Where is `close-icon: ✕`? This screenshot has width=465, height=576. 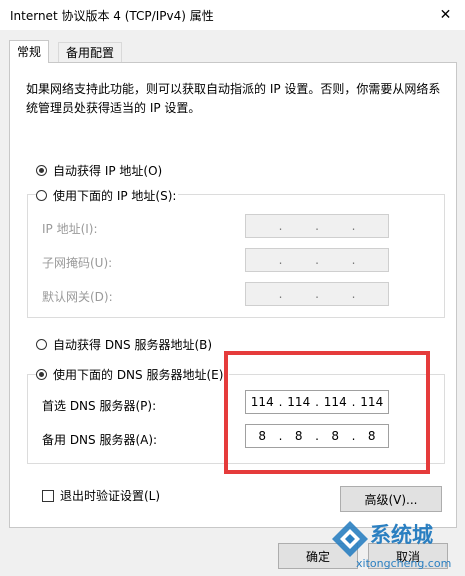
close-icon: ✕ is located at coordinates (445, 15).